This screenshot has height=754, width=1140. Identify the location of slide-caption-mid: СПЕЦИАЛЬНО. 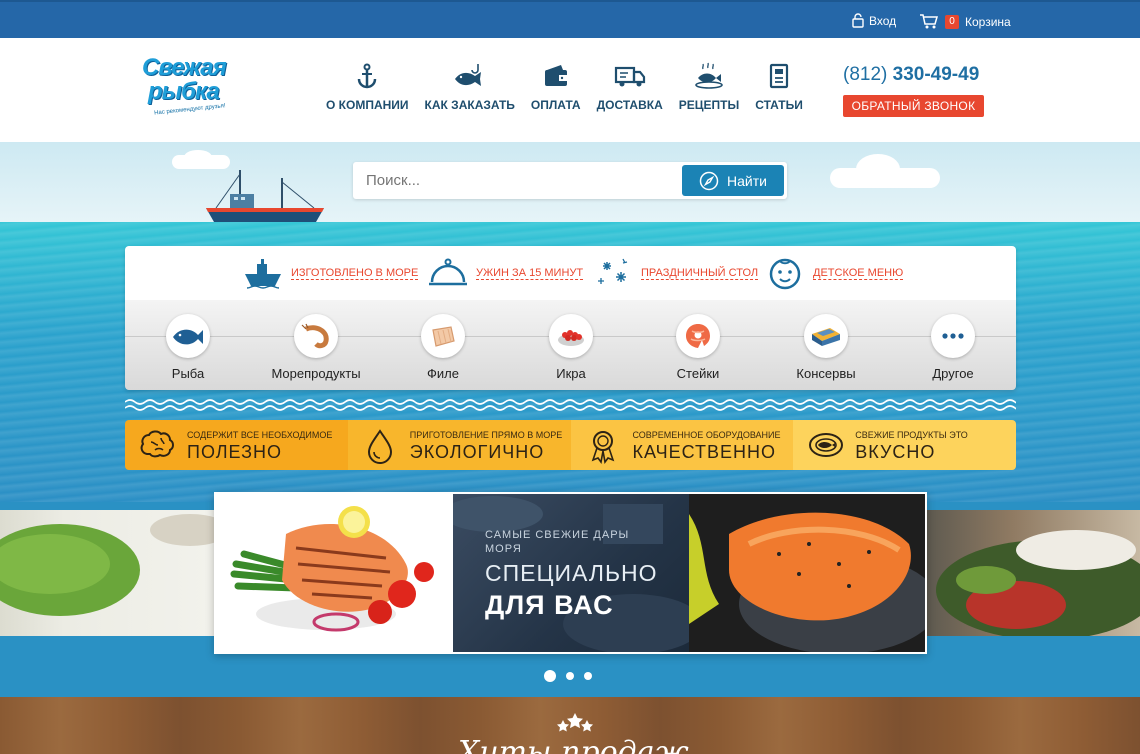
(571, 573).